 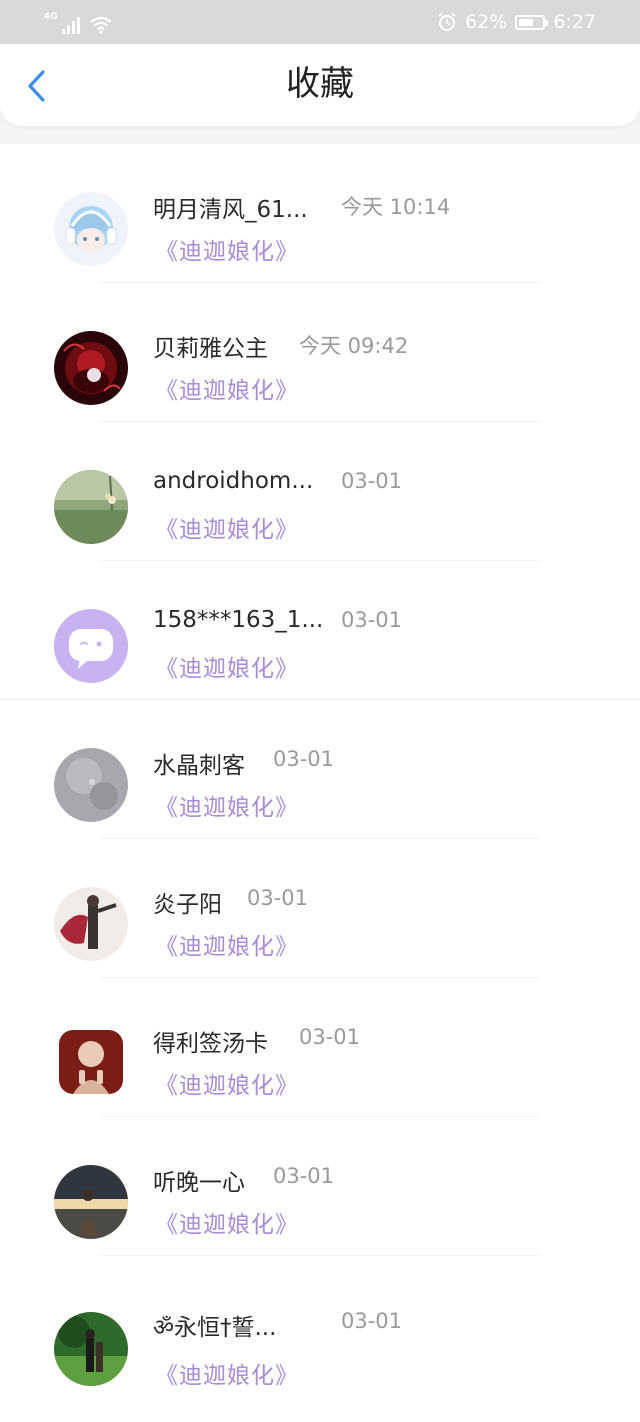 I want to click on user-name: 炎子阳, so click(x=187, y=905).